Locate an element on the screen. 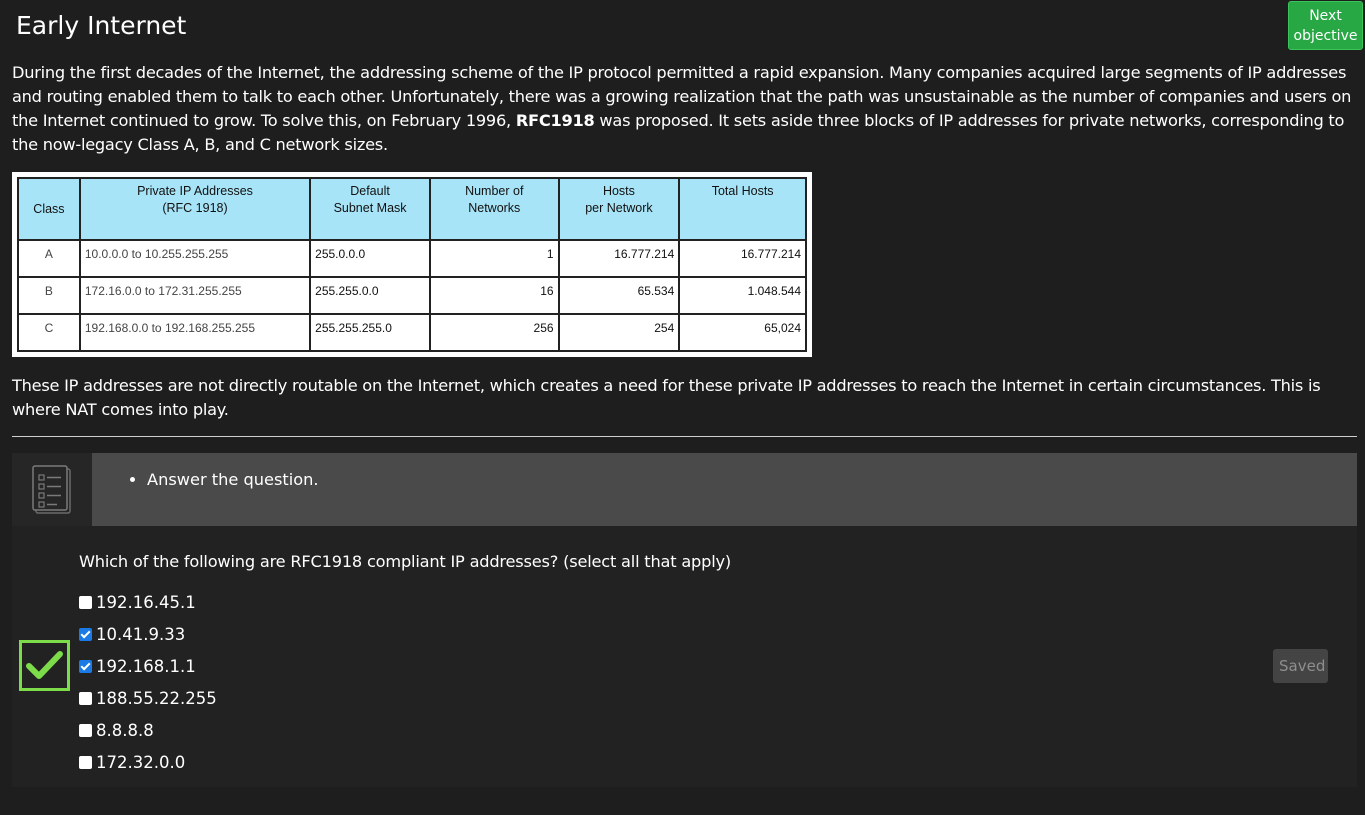 This screenshot has width=1365, height=815. cell-mask: 255.255.255.0 is located at coordinates (370, 332).